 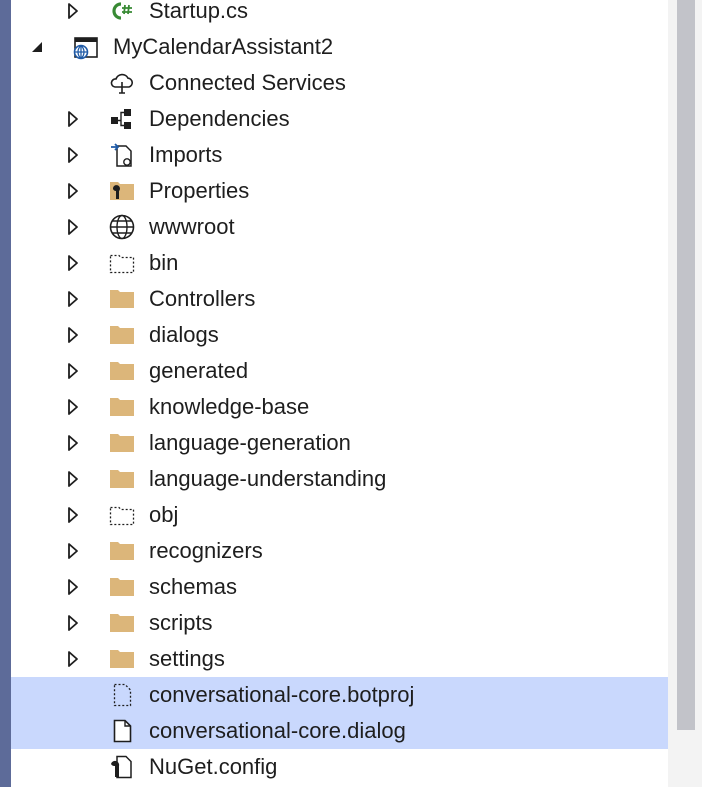 What do you see at coordinates (339, 407) in the screenshot?
I see `tree-item-knowledge-base: knowledge-base` at bounding box center [339, 407].